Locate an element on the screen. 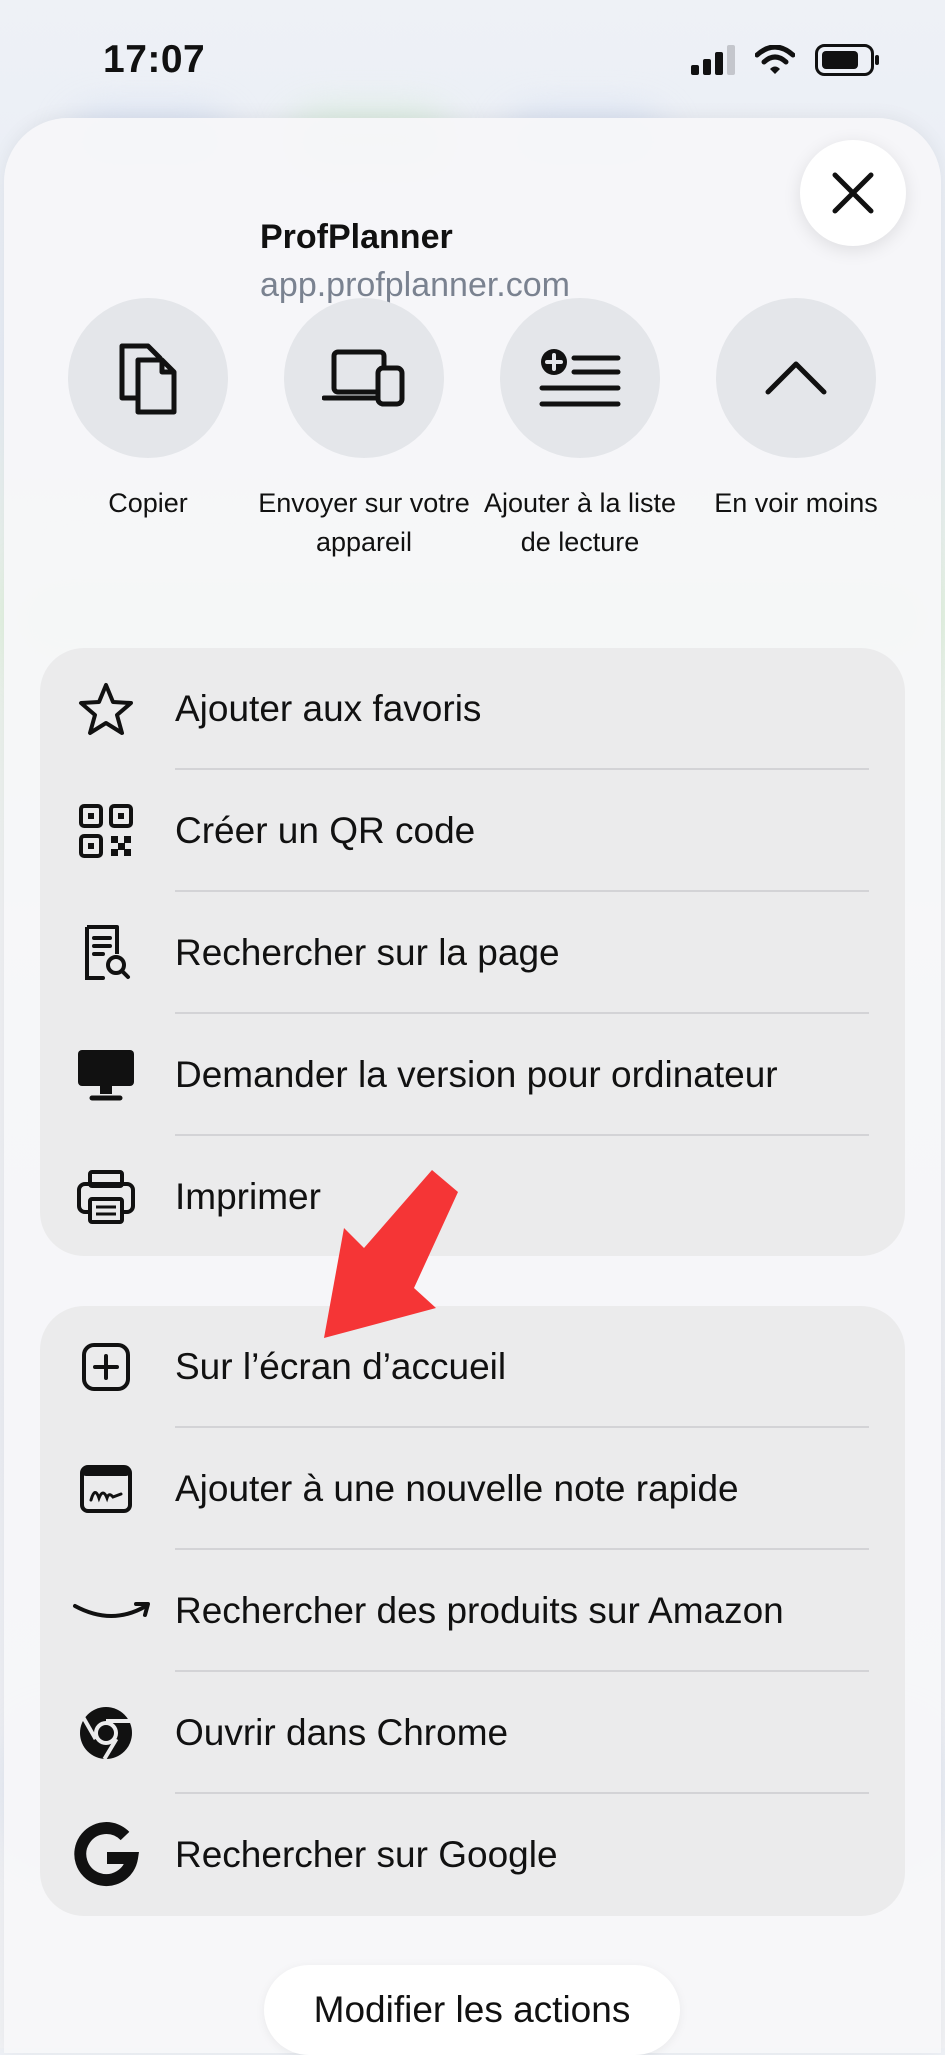 The image size is (945, 2055). amazon-icon is located at coordinates (113, 1611).